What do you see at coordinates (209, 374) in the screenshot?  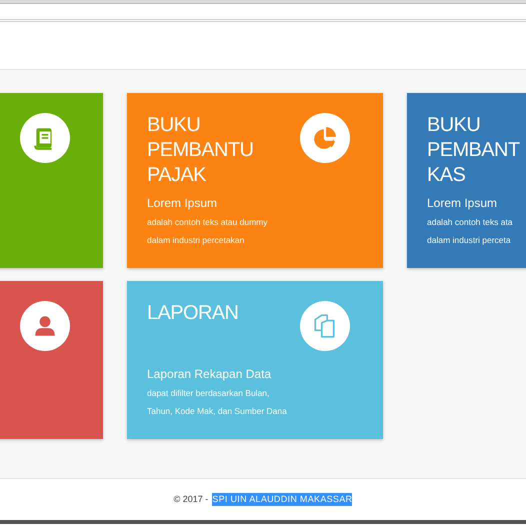 I see `tile-subtitle: Laporan Rekapan Data` at bounding box center [209, 374].